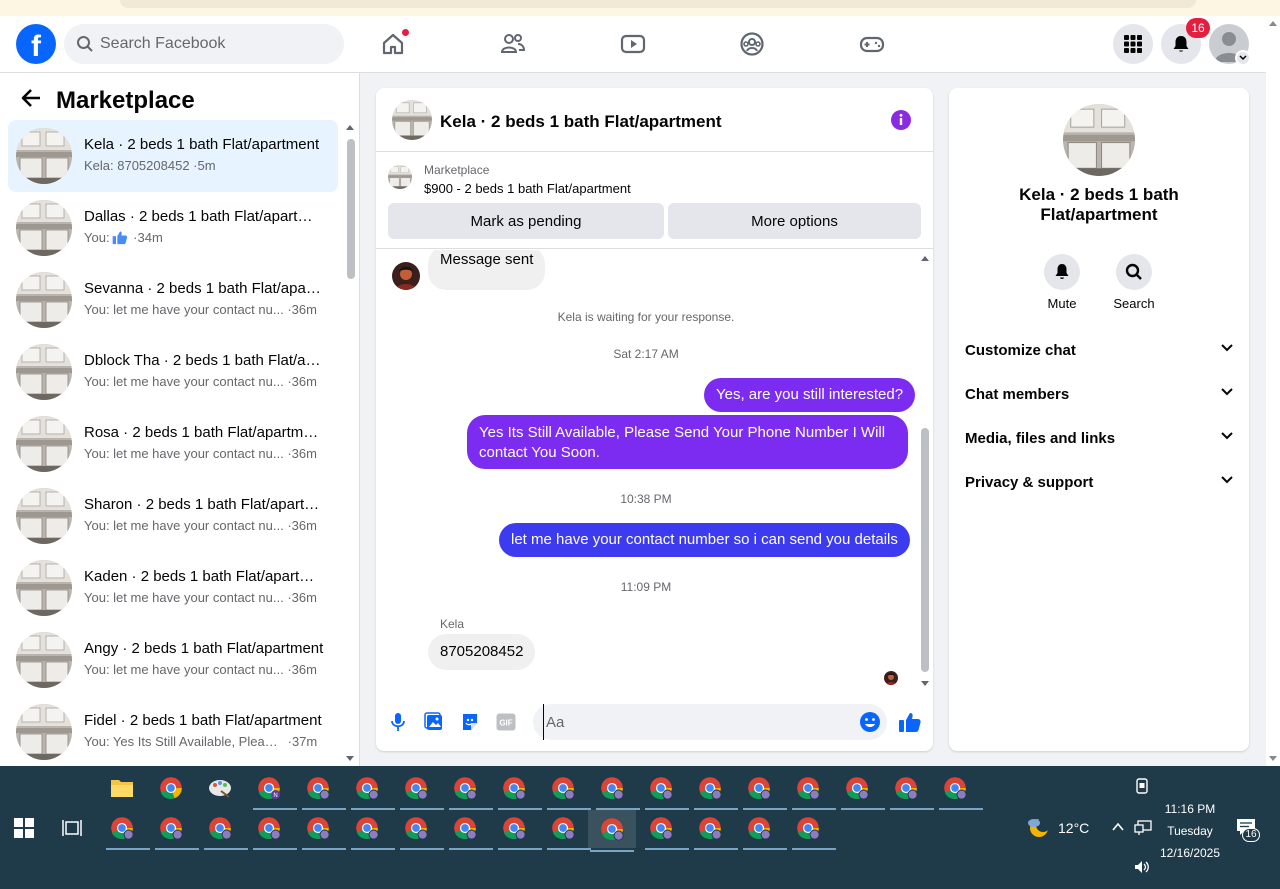 This screenshot has height=889, width=1280. Describe the element at coordinates (1243, 58) in the screenshot. I see `account-chevron` at that location.